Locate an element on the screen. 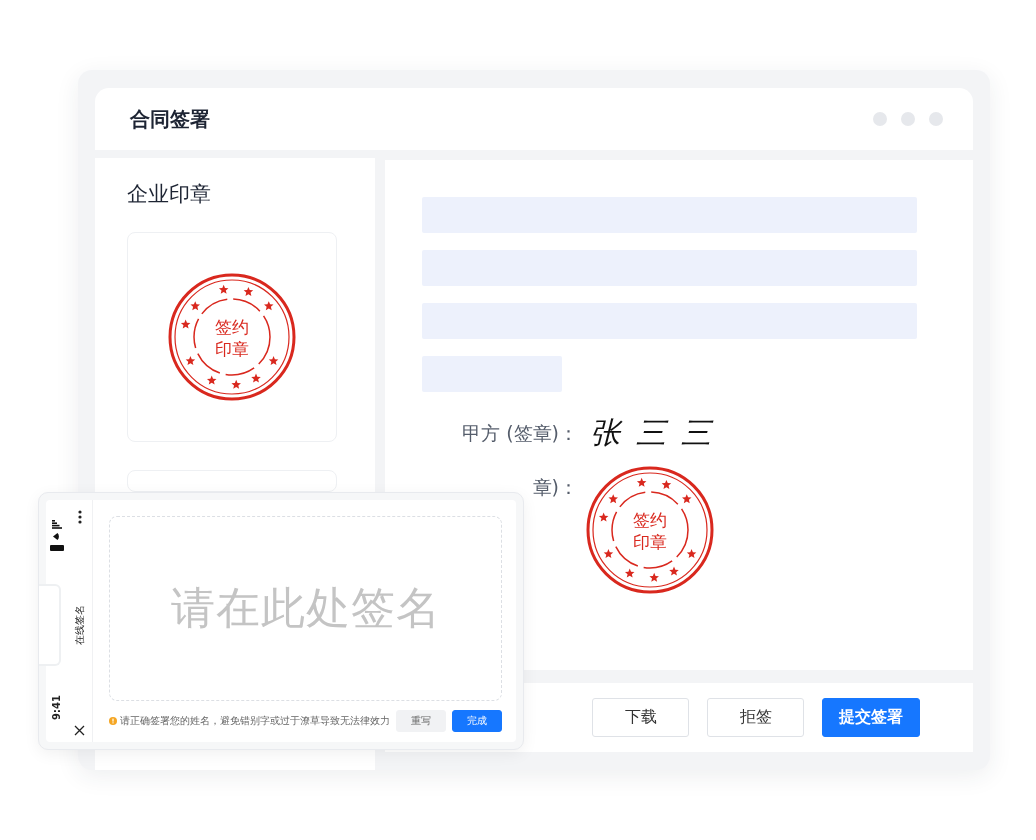  seal-card: 签约 印章 is located at coordinates (232, 337).